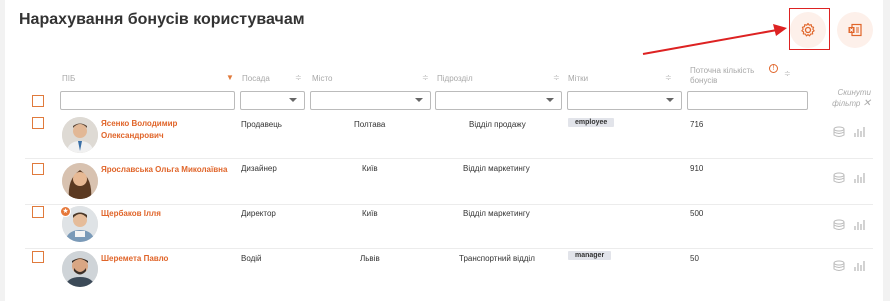 The width and height of the screenshot is (890, 301). What do you see at coordinates (714, 39) in the screenshot?
I see `annotation-arrow` at bounding box center [714, 39].